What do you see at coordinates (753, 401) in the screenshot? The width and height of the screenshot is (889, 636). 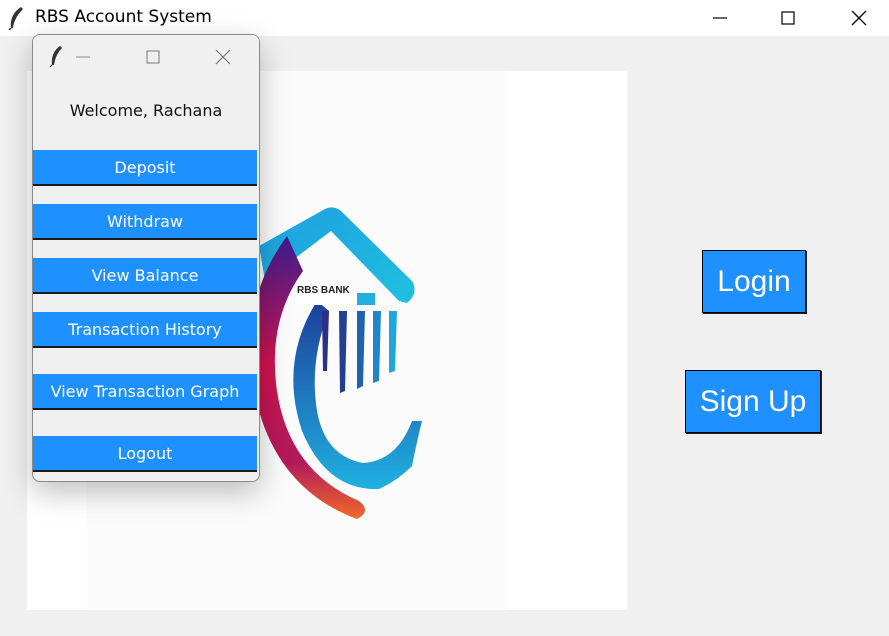 I see `sign-up-button: Sign Up` at bounding box center [753, 401].